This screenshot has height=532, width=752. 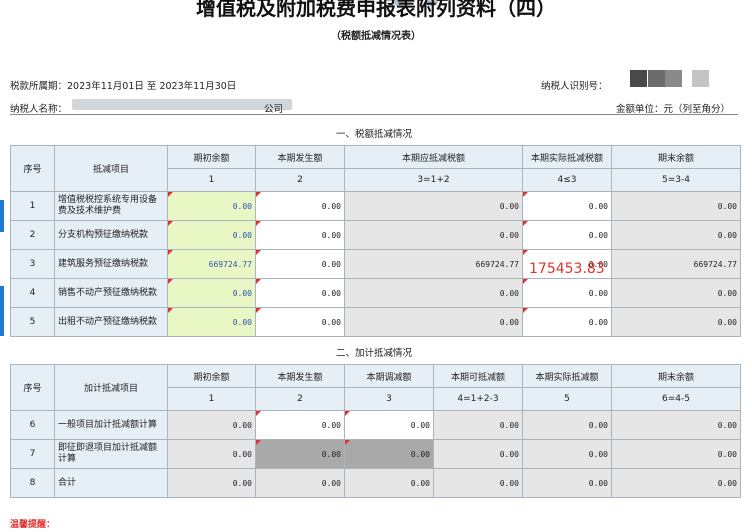 What do you see at coordinates (376, 36) in the screenshot?
I see `page-subtitle: （税额抵减情况表）` at bounding box center [376, 36].